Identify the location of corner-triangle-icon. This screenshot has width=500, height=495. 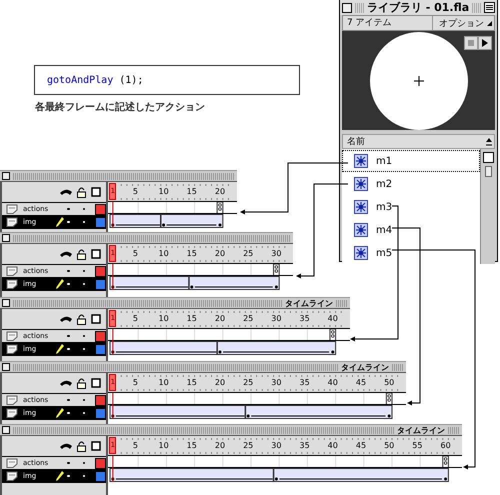
(489, 23).